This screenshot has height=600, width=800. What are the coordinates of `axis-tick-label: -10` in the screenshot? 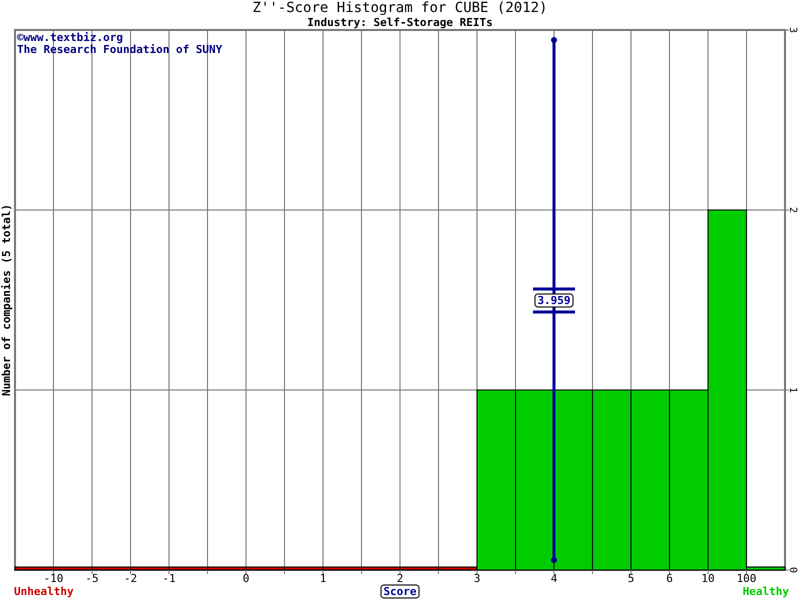 It's located at (54, 578).